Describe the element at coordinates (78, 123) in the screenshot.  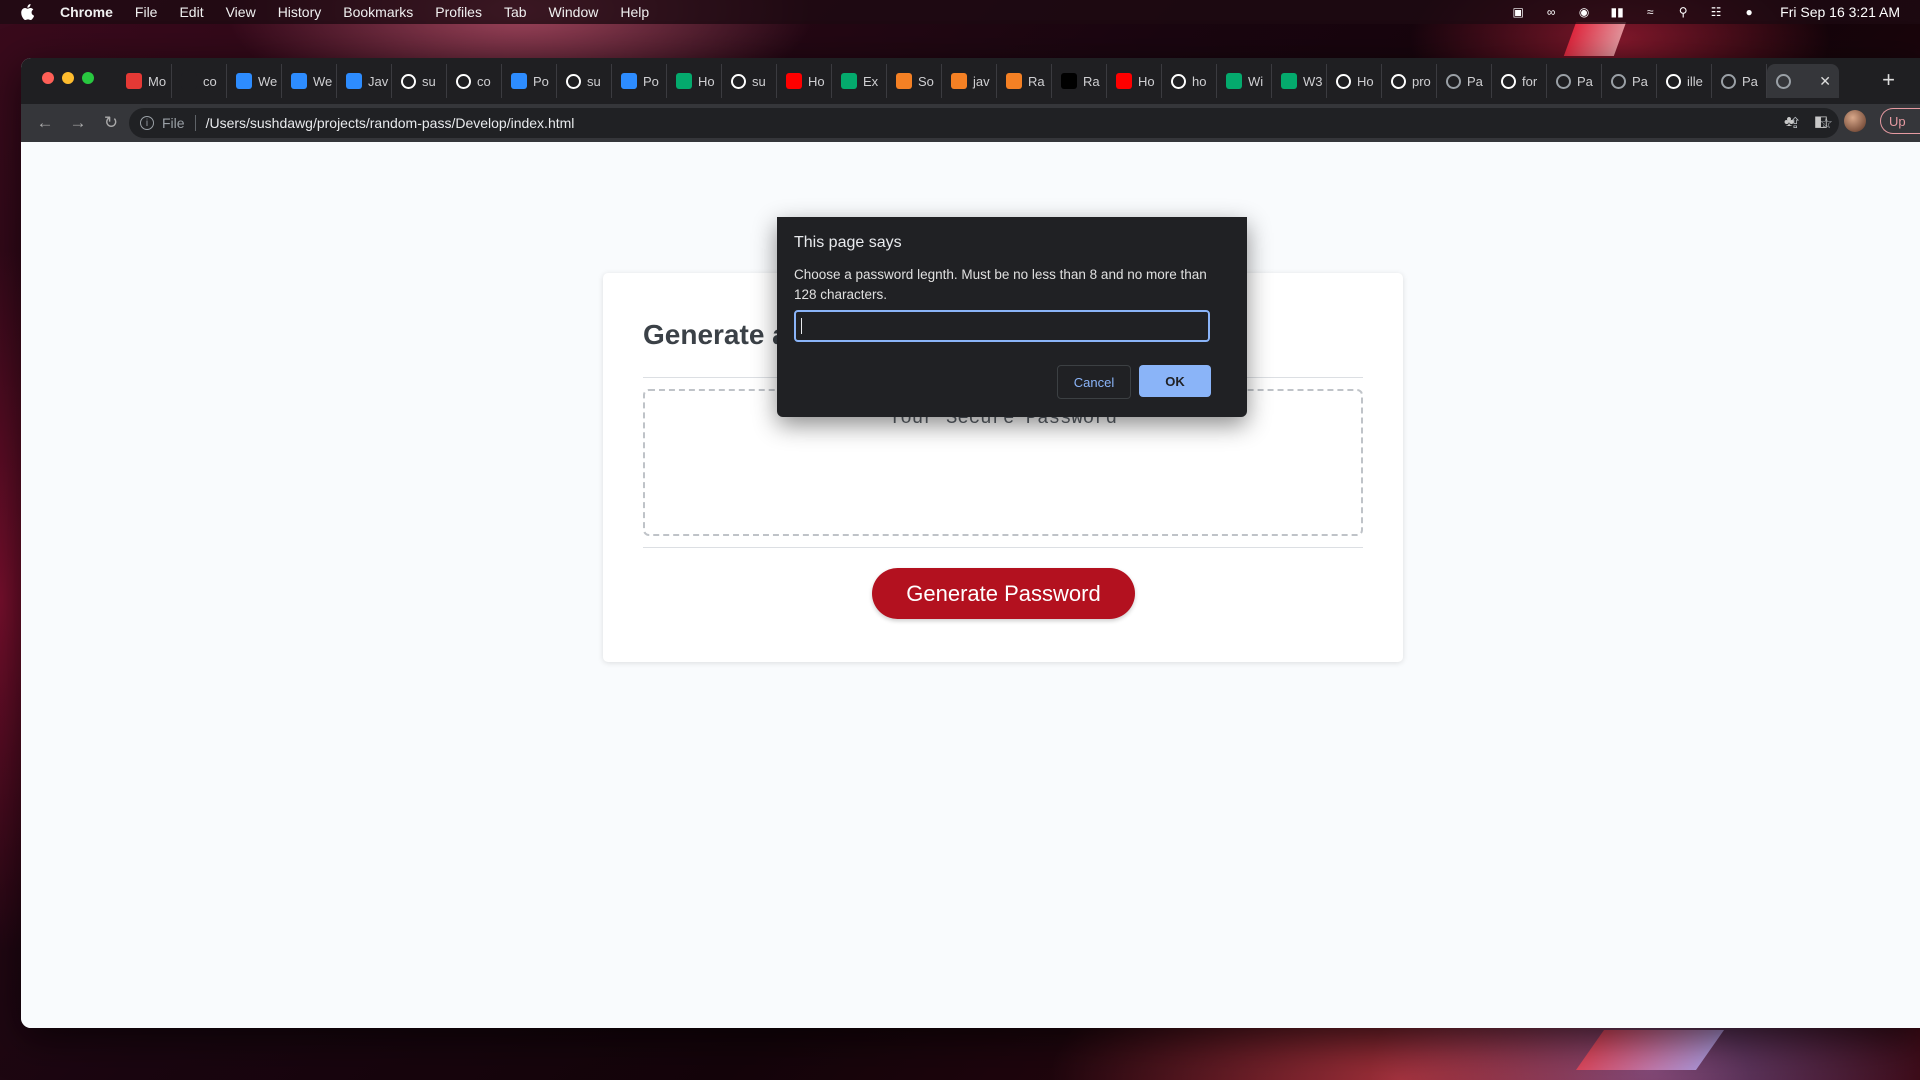
I see `forward-arrow-icon: →` at that location.